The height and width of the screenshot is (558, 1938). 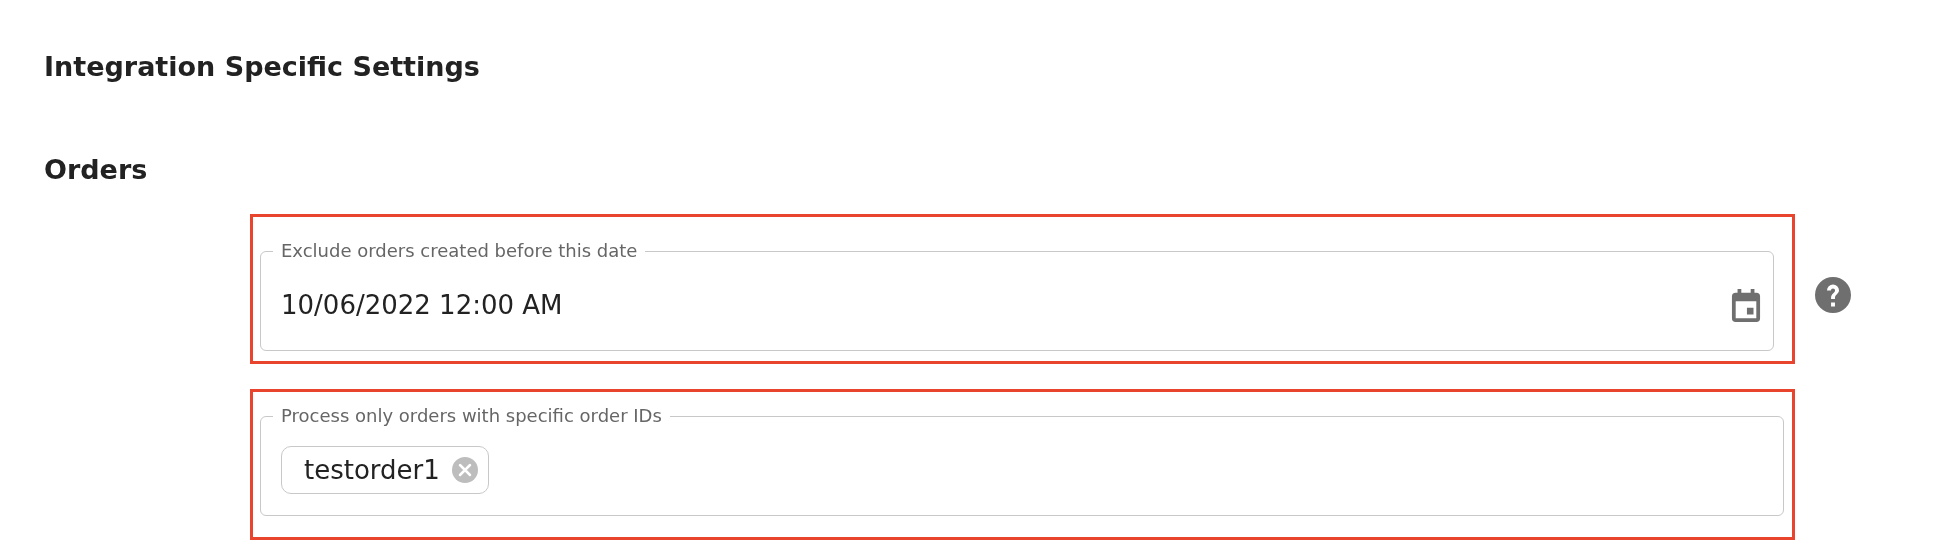 What do you see at coordinates (471, 416) in the screenshot?
I see `field-label: Process only orders with specific order IDs` at bounding box center [471, 416].